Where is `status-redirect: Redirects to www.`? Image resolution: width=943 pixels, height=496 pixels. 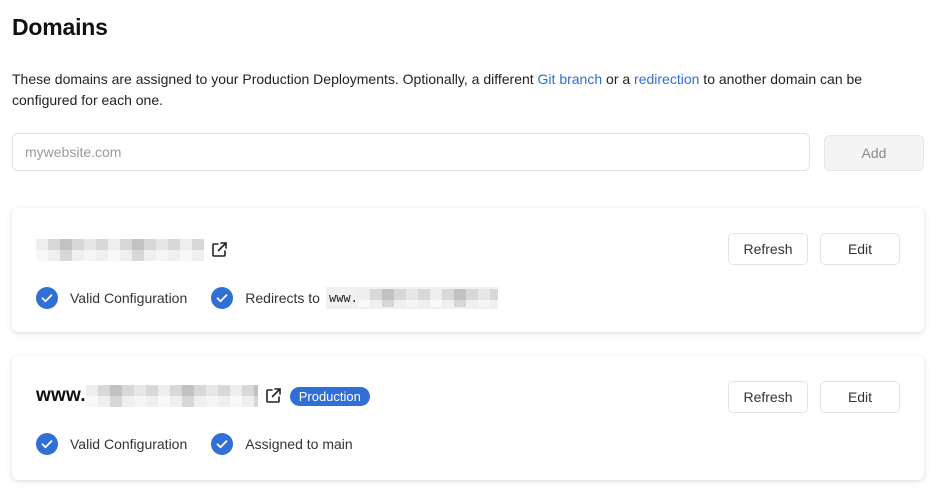 status-redirect: Redirects to www. is located at coordinates (354, 298).